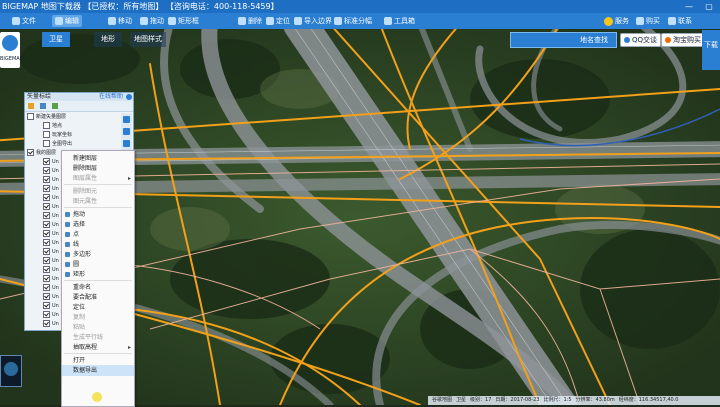  Describe the element at coordinates (98, 347) in the screenshot. I see `context-menu-item: 抽取高程 ▸` at that location.